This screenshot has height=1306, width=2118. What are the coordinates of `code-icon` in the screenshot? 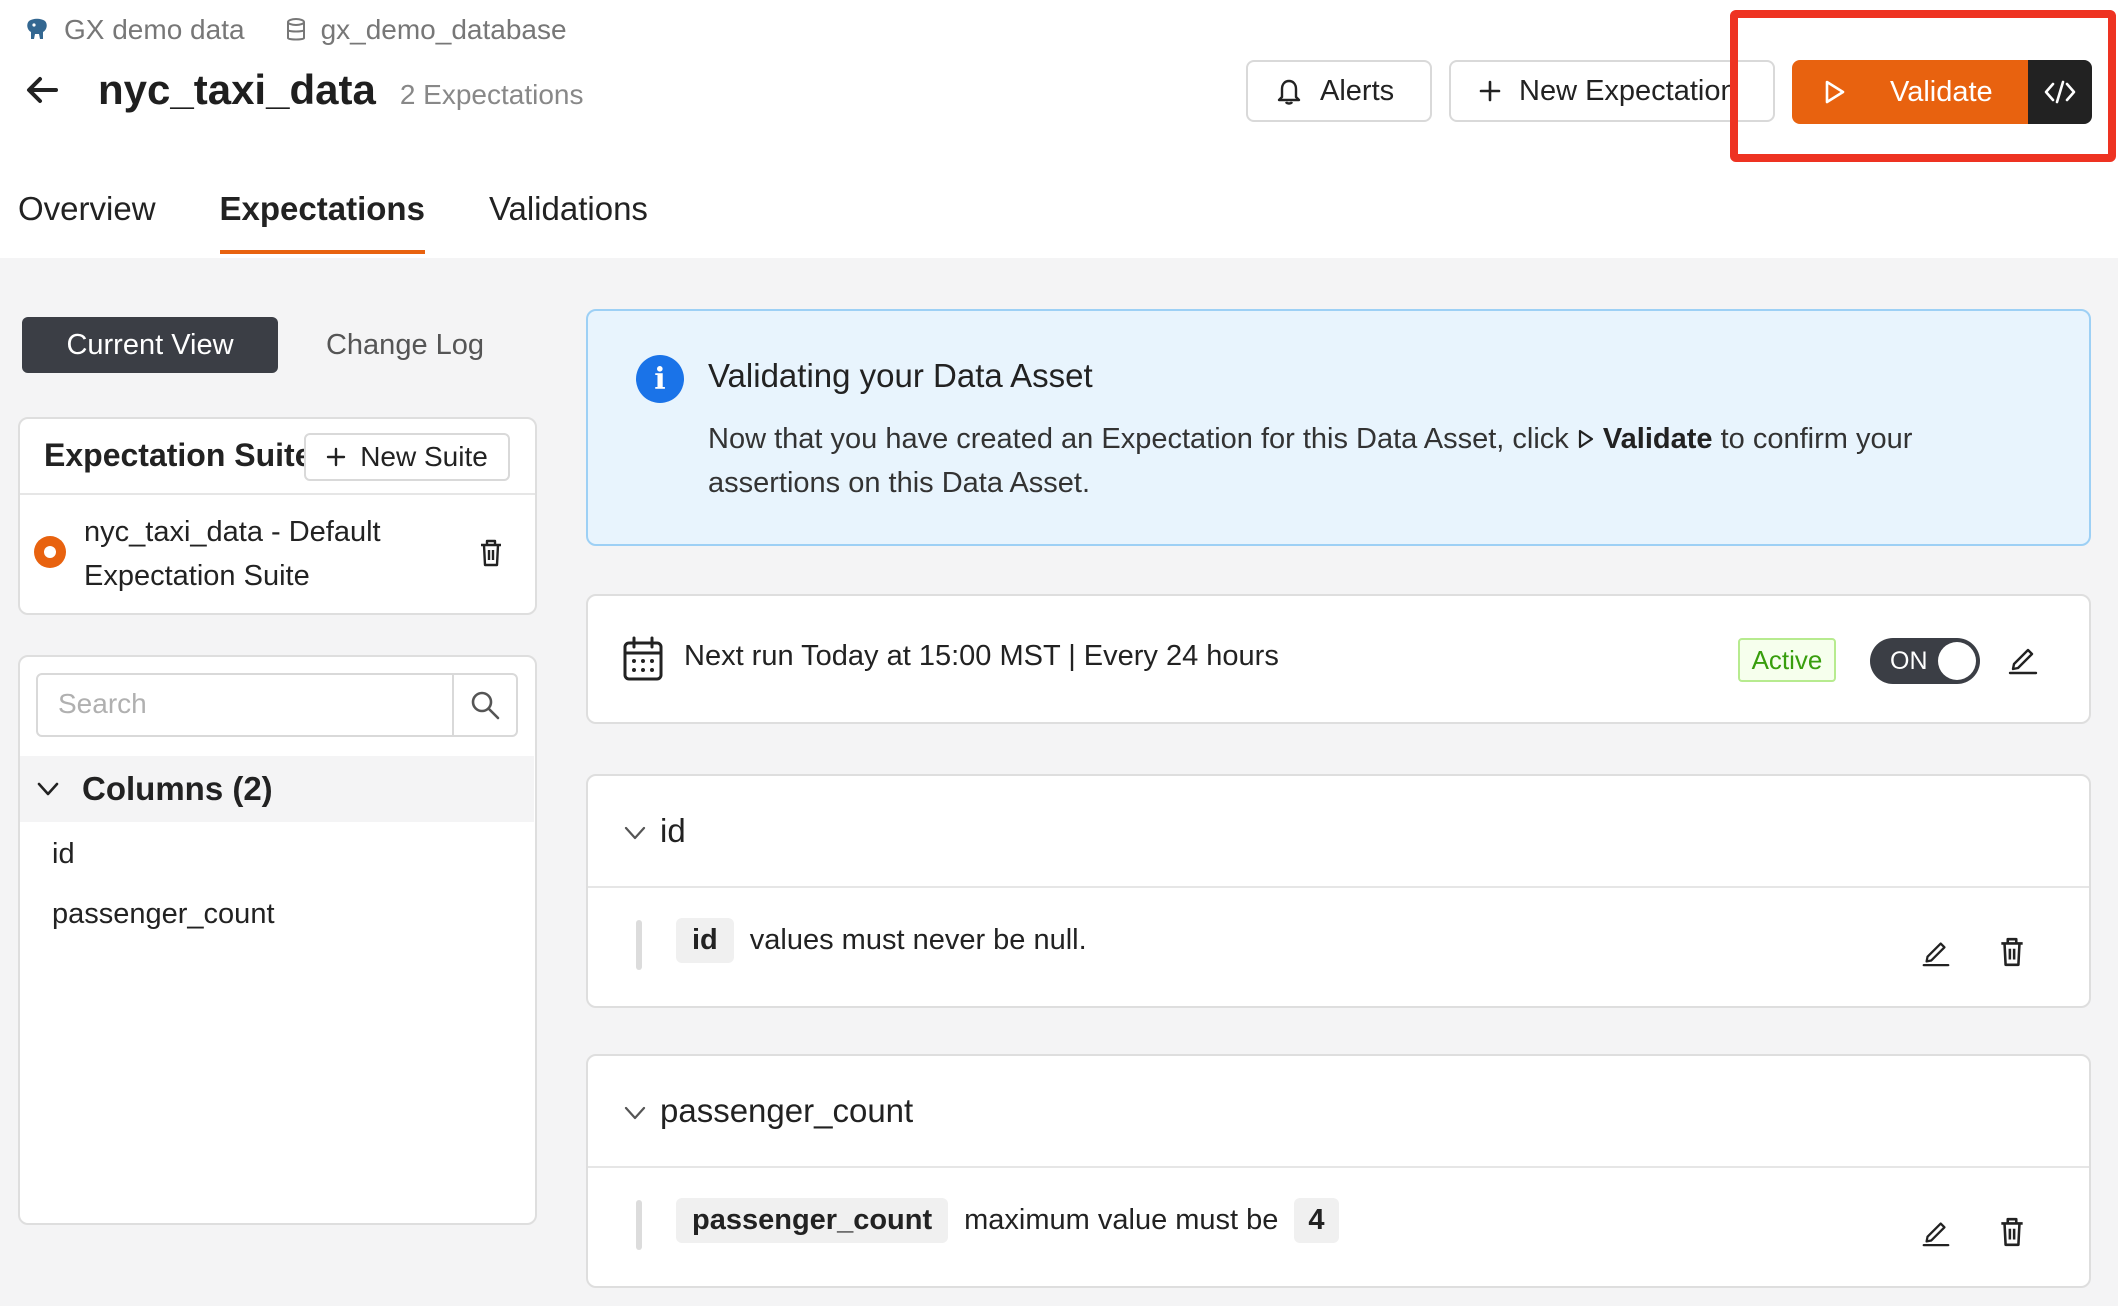 It's located at (2060, 92).